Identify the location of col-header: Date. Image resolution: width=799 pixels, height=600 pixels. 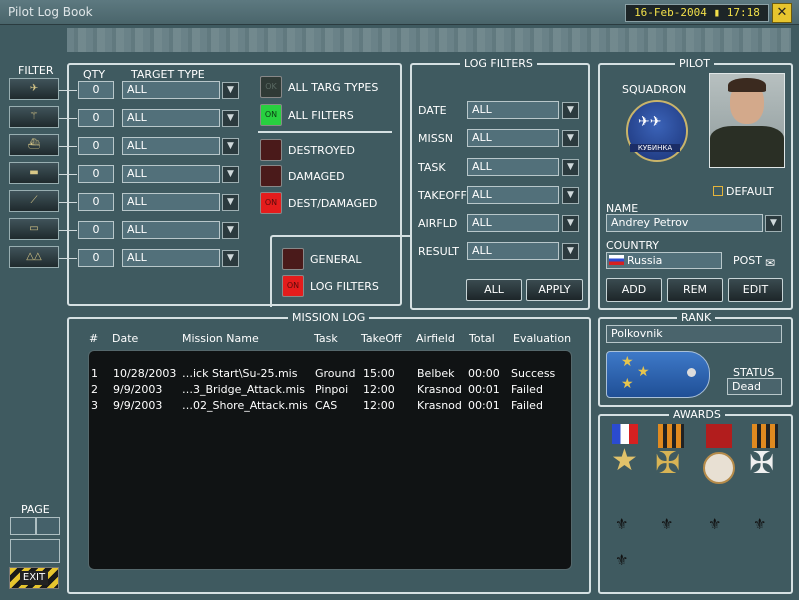
(125, 338).